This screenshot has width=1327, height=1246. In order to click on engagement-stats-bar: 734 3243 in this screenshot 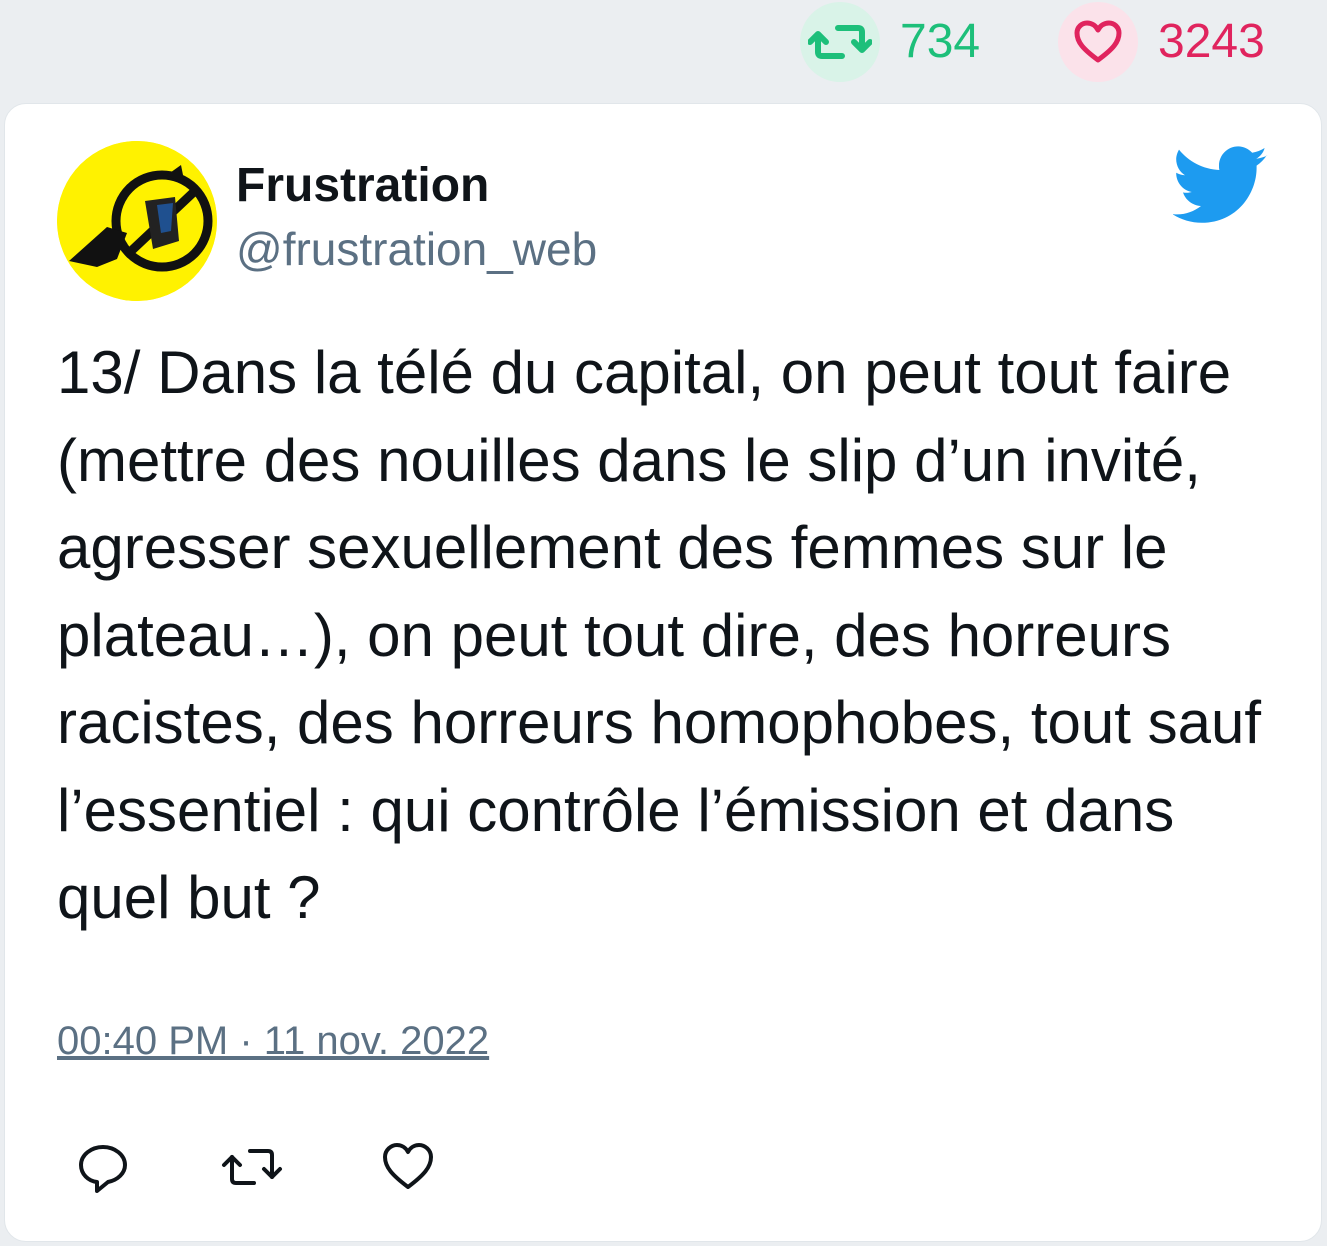, I will do `click(663, 50)`.